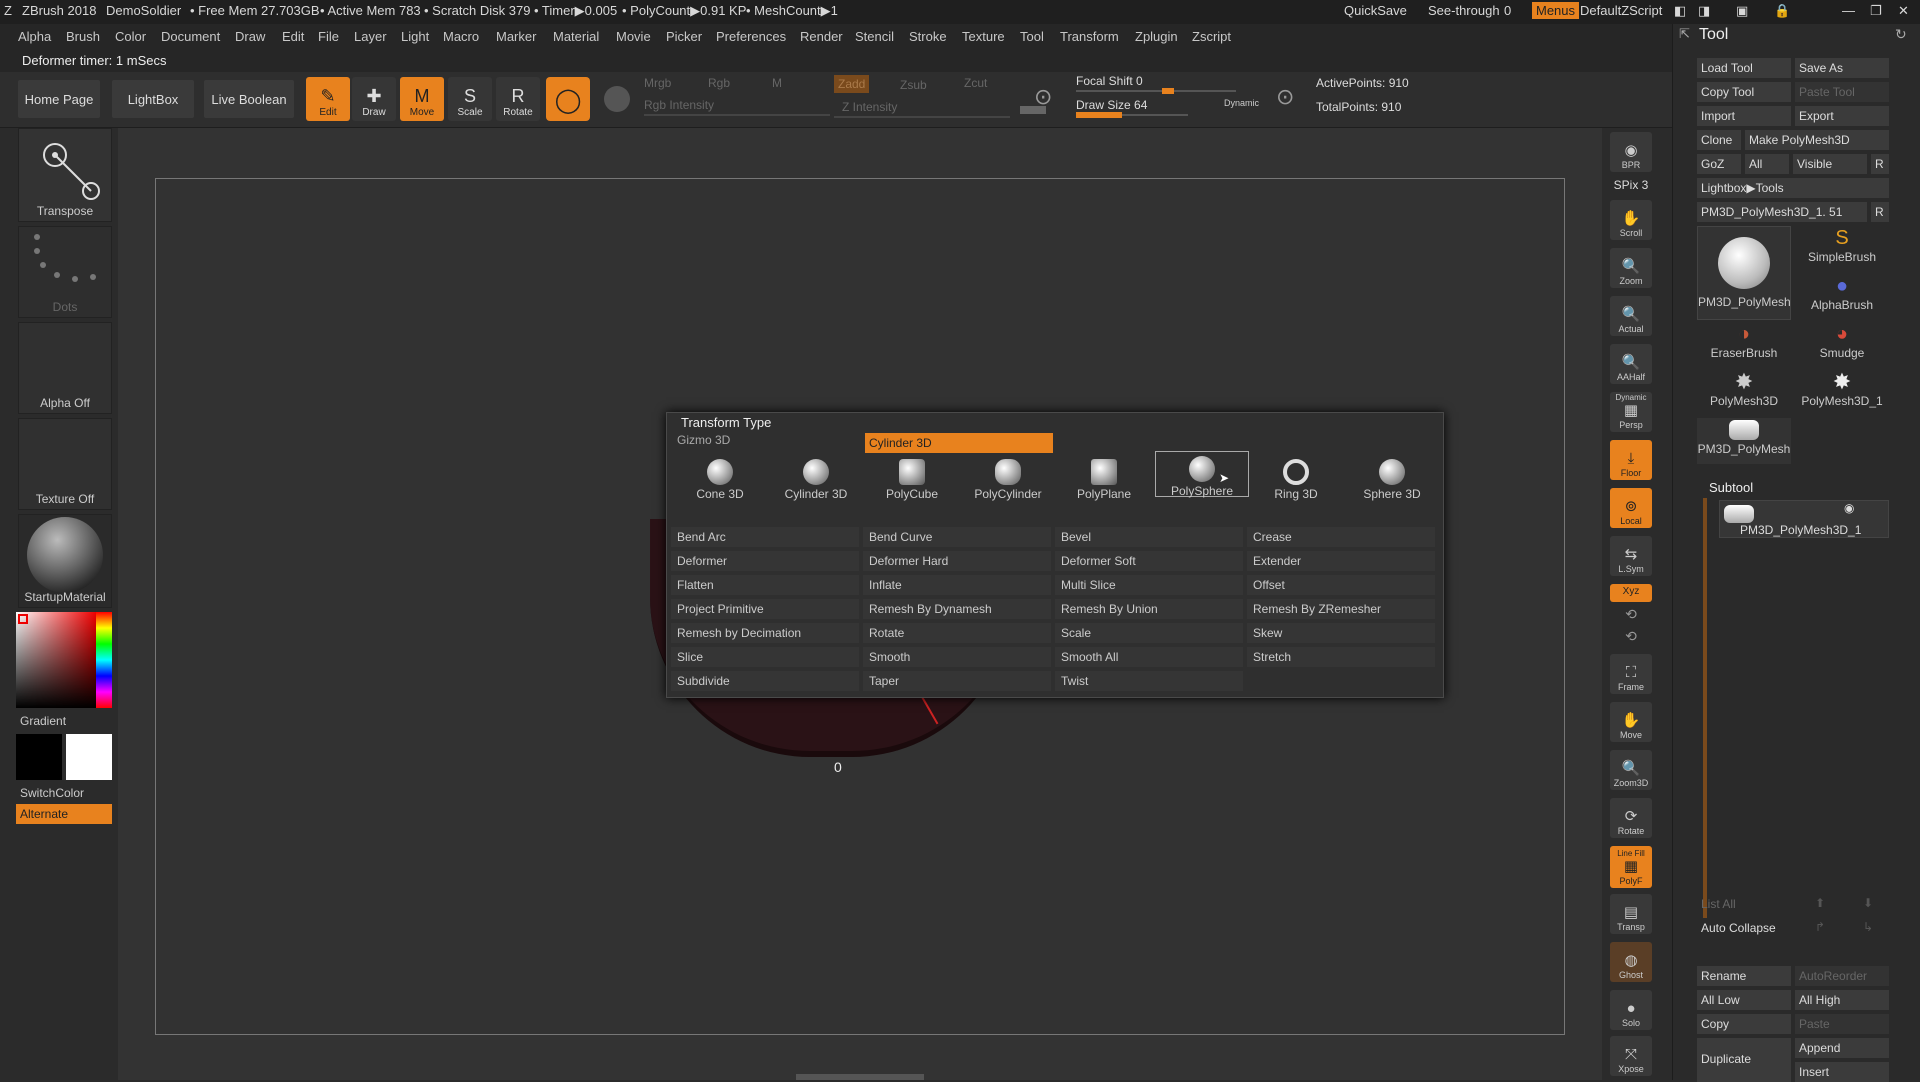  I want to click on paste-subtool-button: Paste, so click(1842, 1024).